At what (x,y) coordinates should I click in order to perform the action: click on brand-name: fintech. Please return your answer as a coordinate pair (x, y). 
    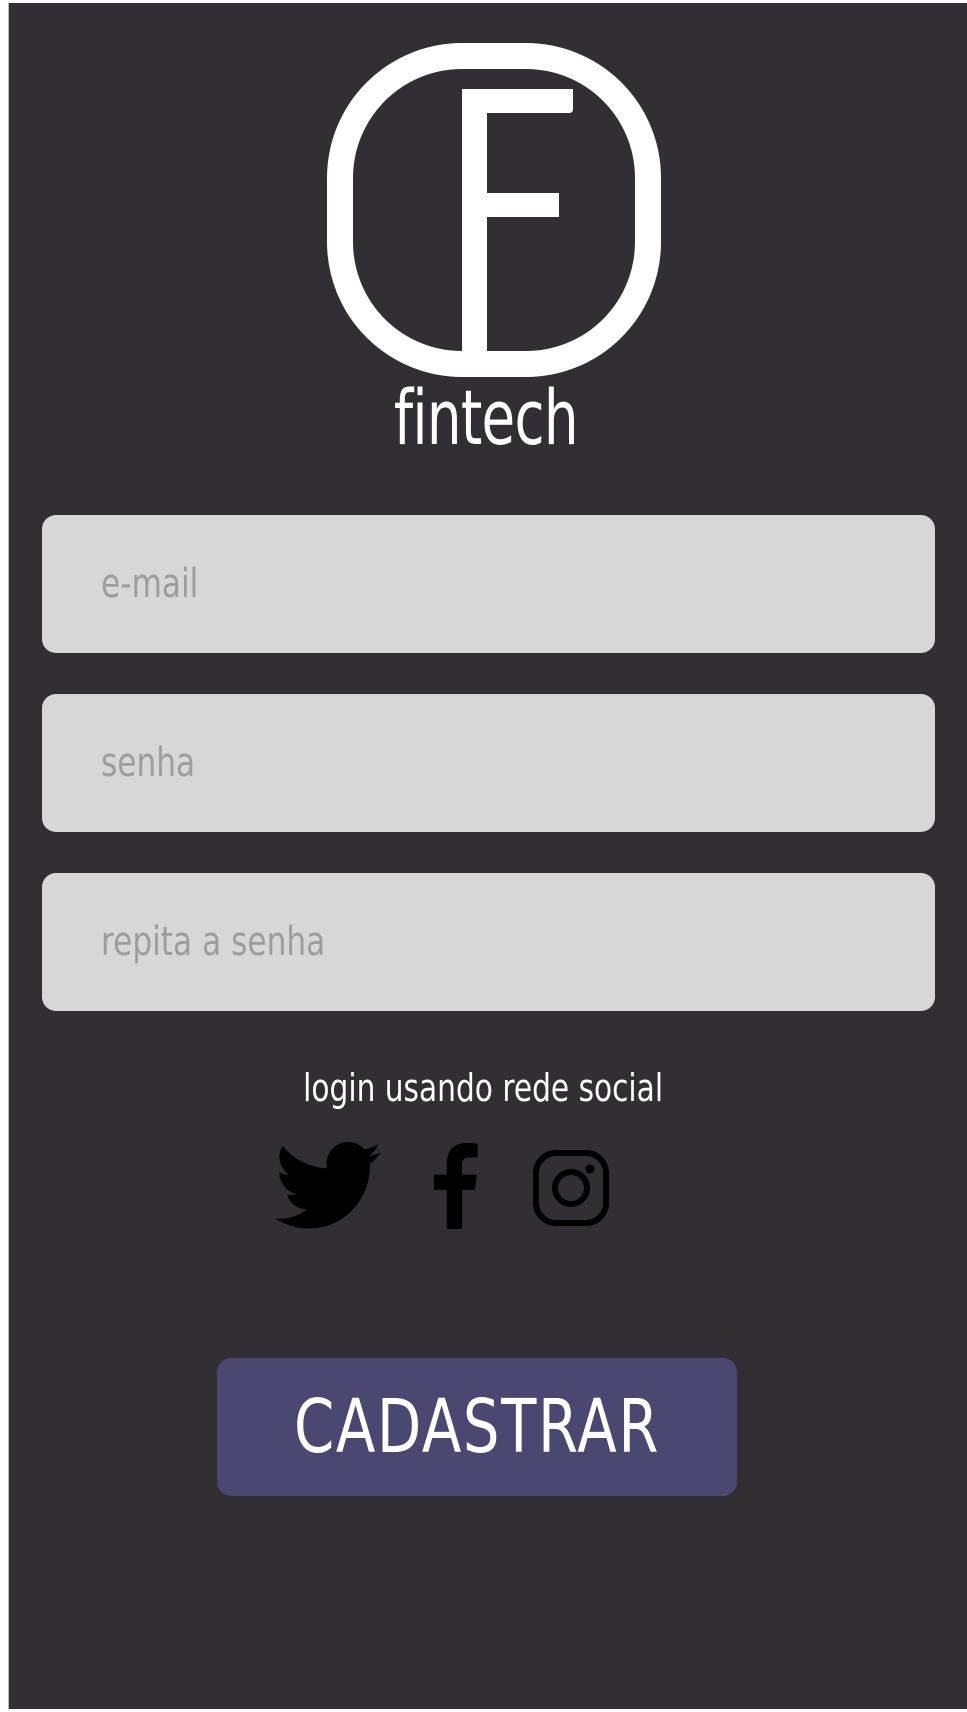
    Looking at the image, I should click on (486, 417).